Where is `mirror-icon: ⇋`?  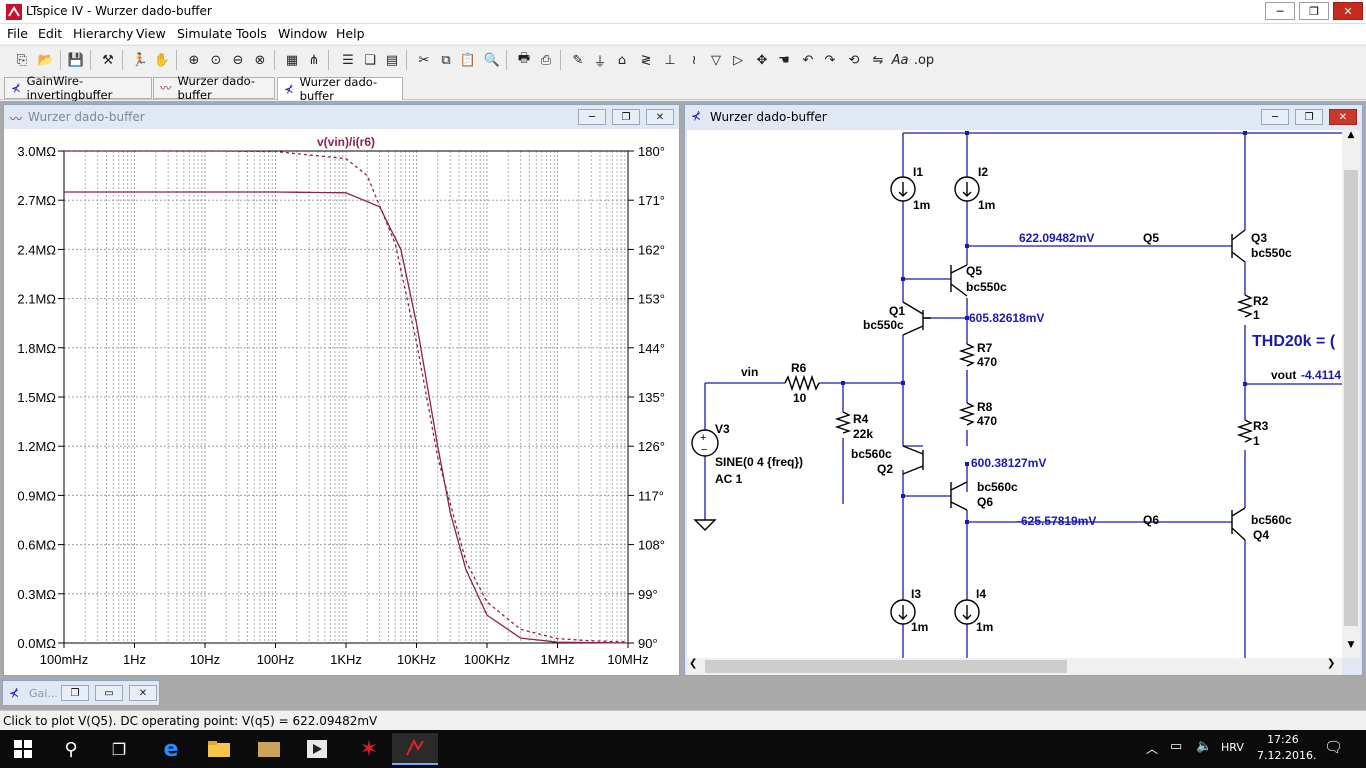
mirror-icon: ⇋ is located at coordinates (878, 60).